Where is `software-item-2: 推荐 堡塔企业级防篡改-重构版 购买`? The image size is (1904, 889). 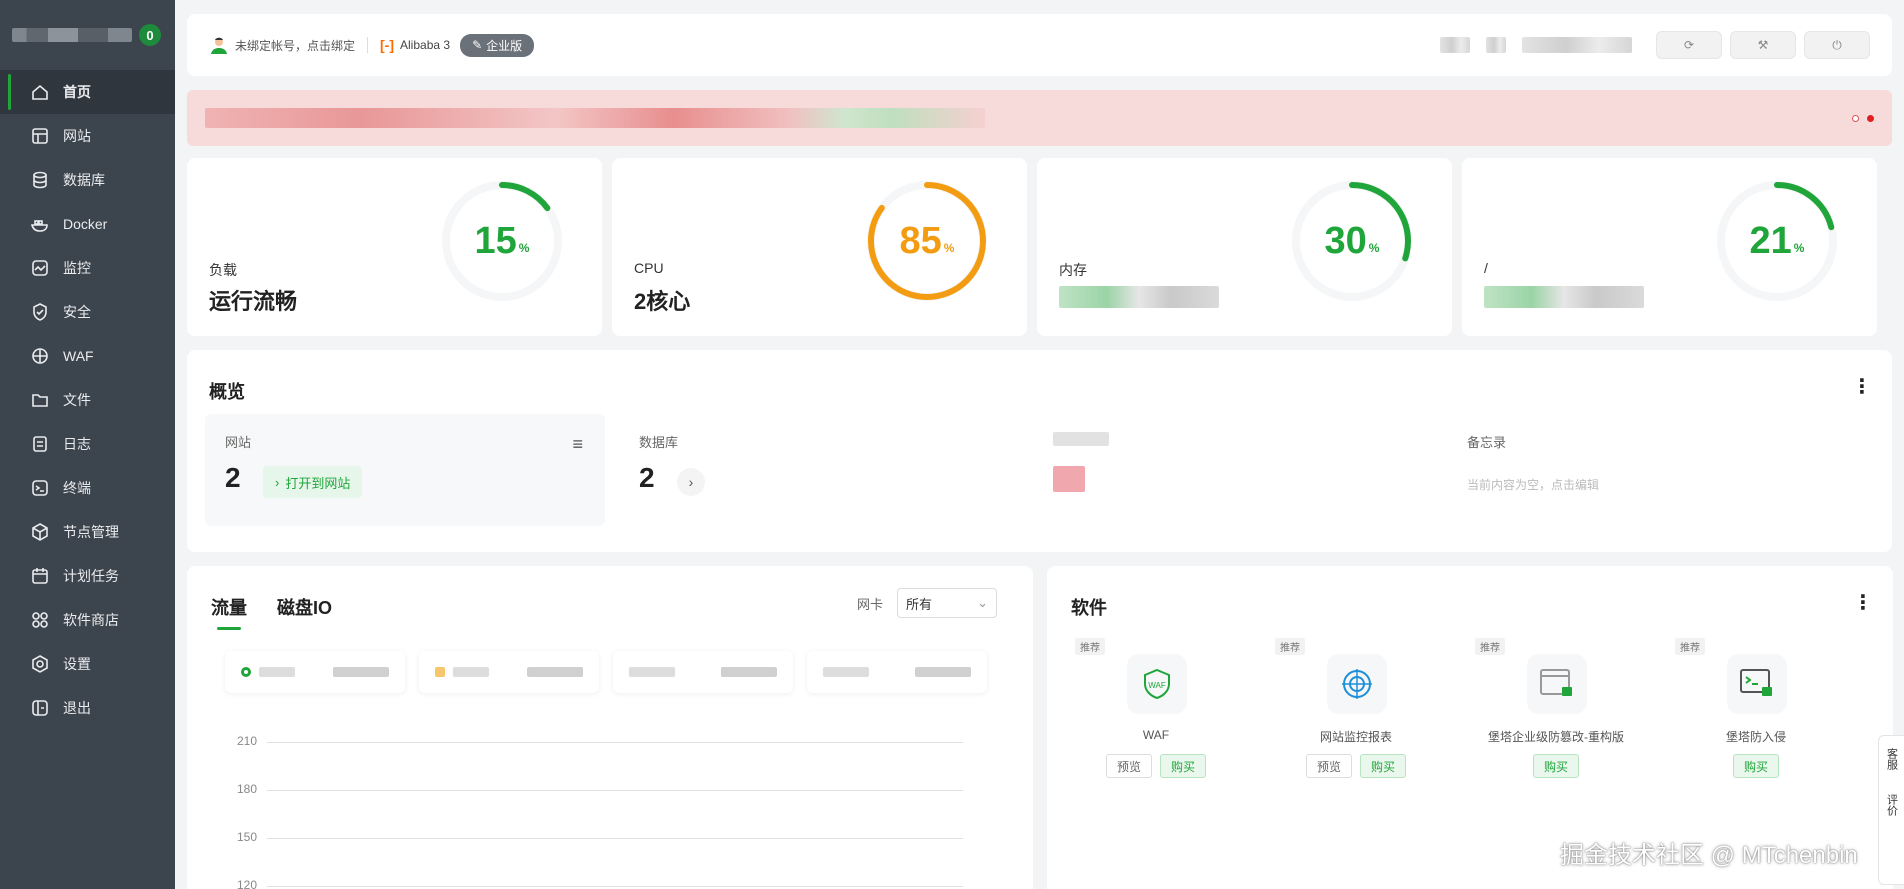
software-item-2: 推荐 堡塔企业级防篡改-重构版 购买 is located at coordinates (1551, 708).